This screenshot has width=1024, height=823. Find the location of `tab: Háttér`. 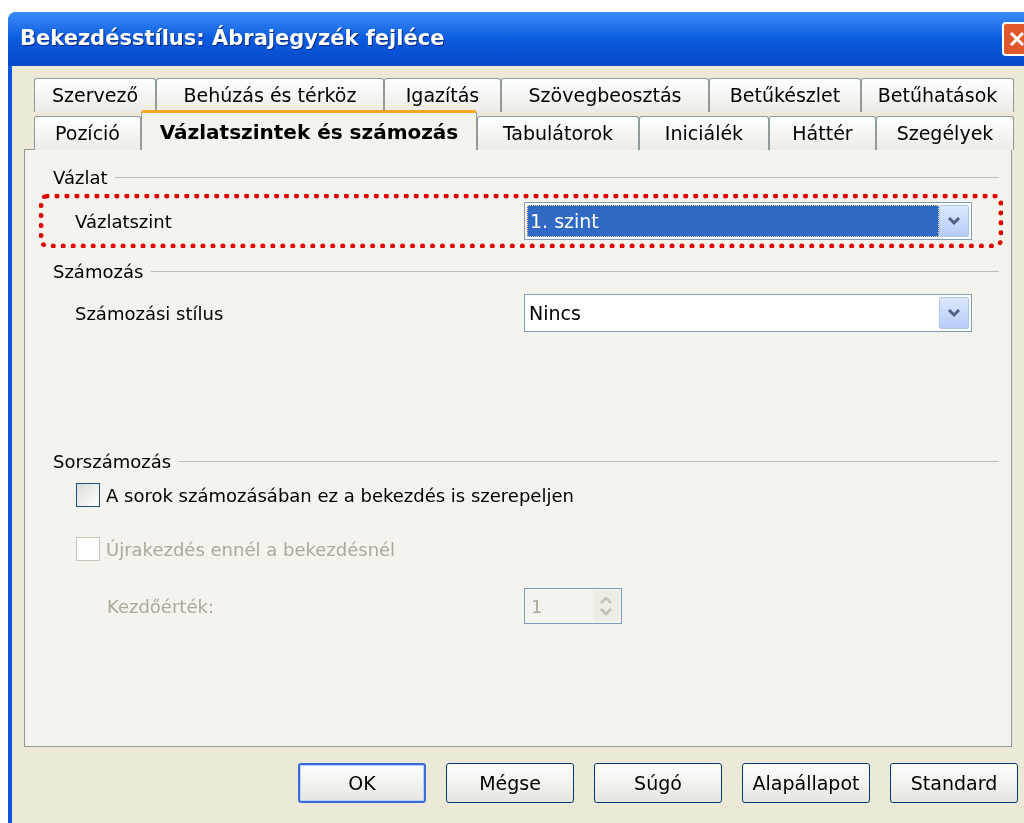

tab: Háttér is located at coordinates (822, 133).